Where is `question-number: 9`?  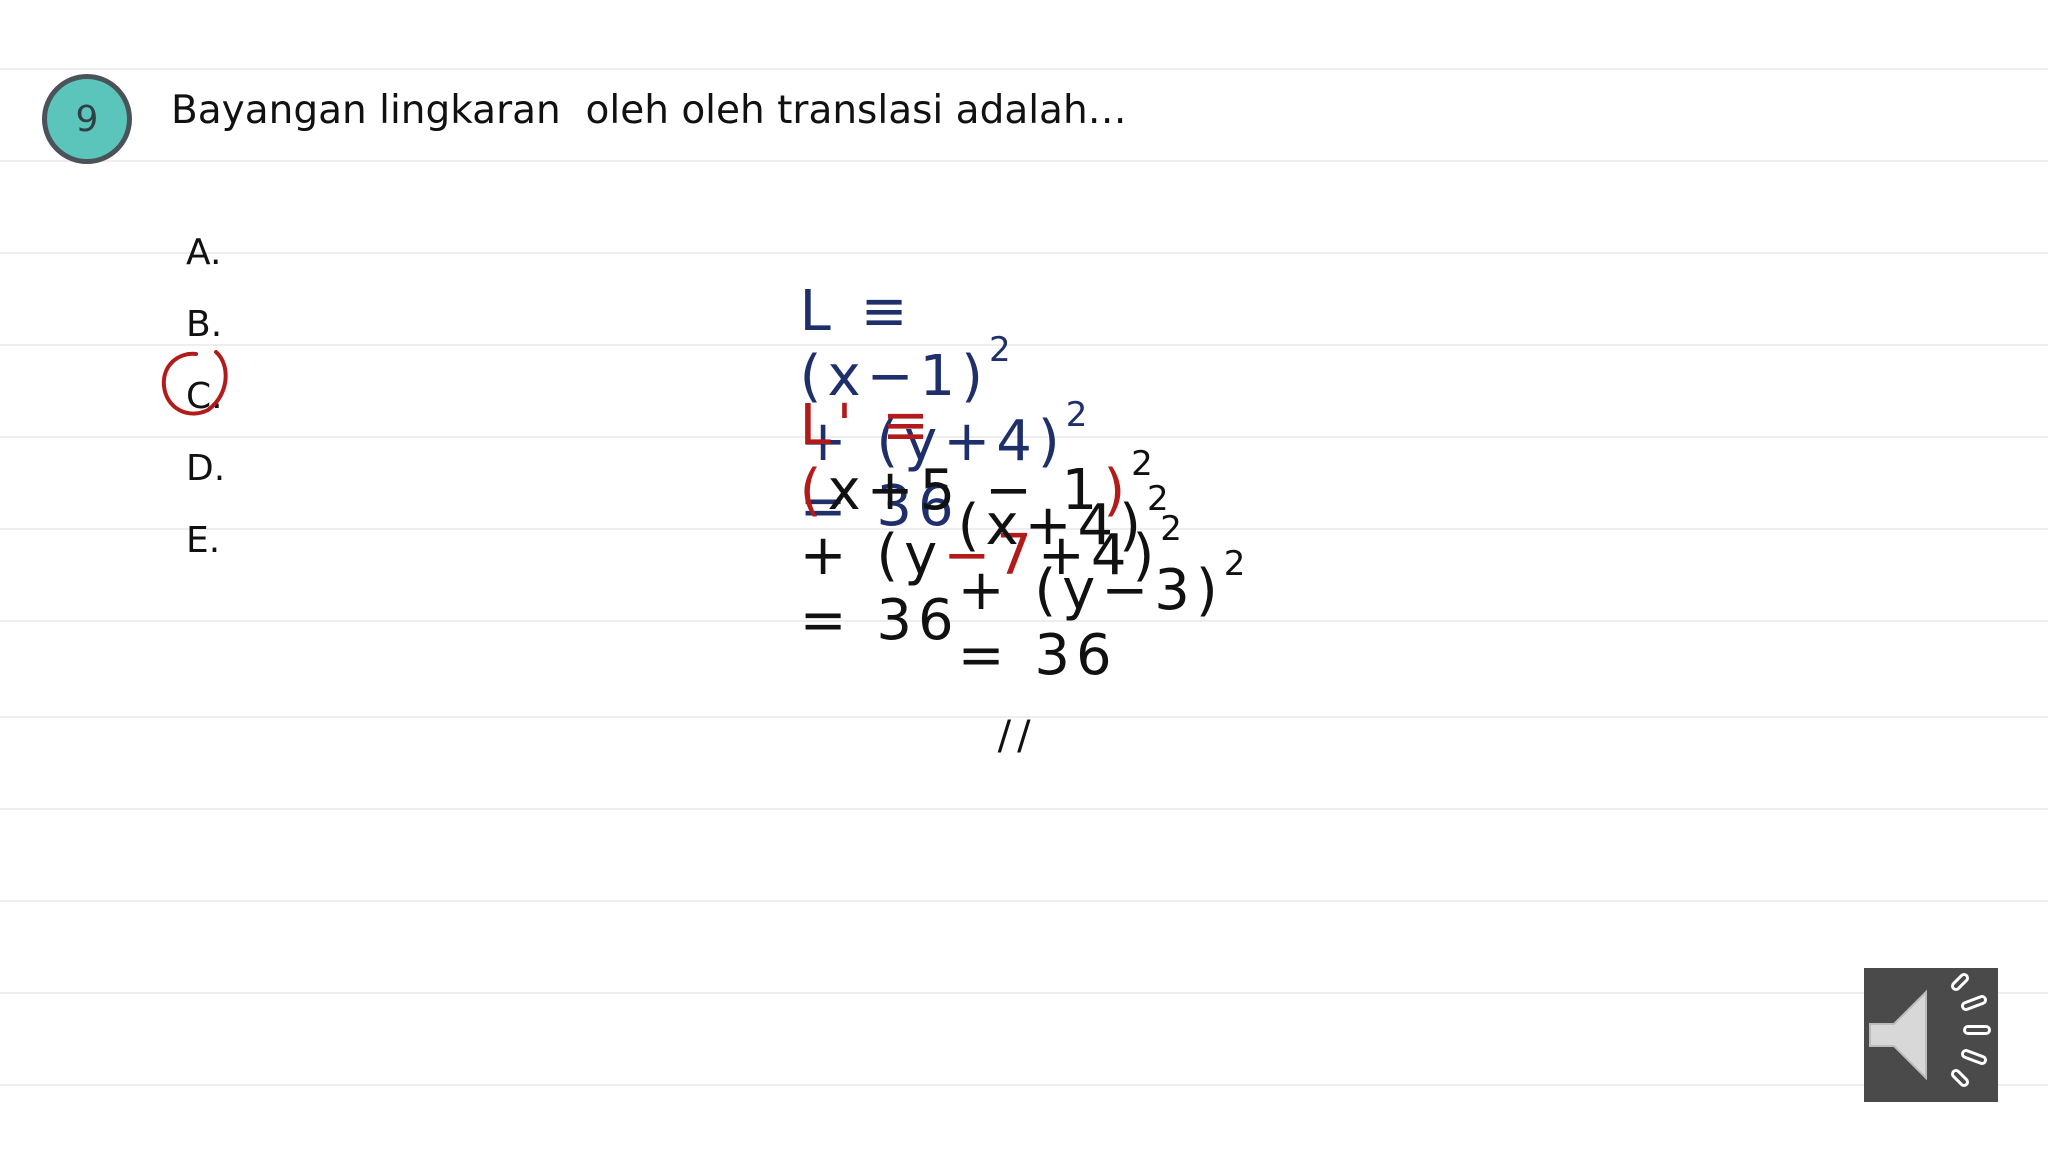
question-number: 9 is located at coordinates (87, 119).